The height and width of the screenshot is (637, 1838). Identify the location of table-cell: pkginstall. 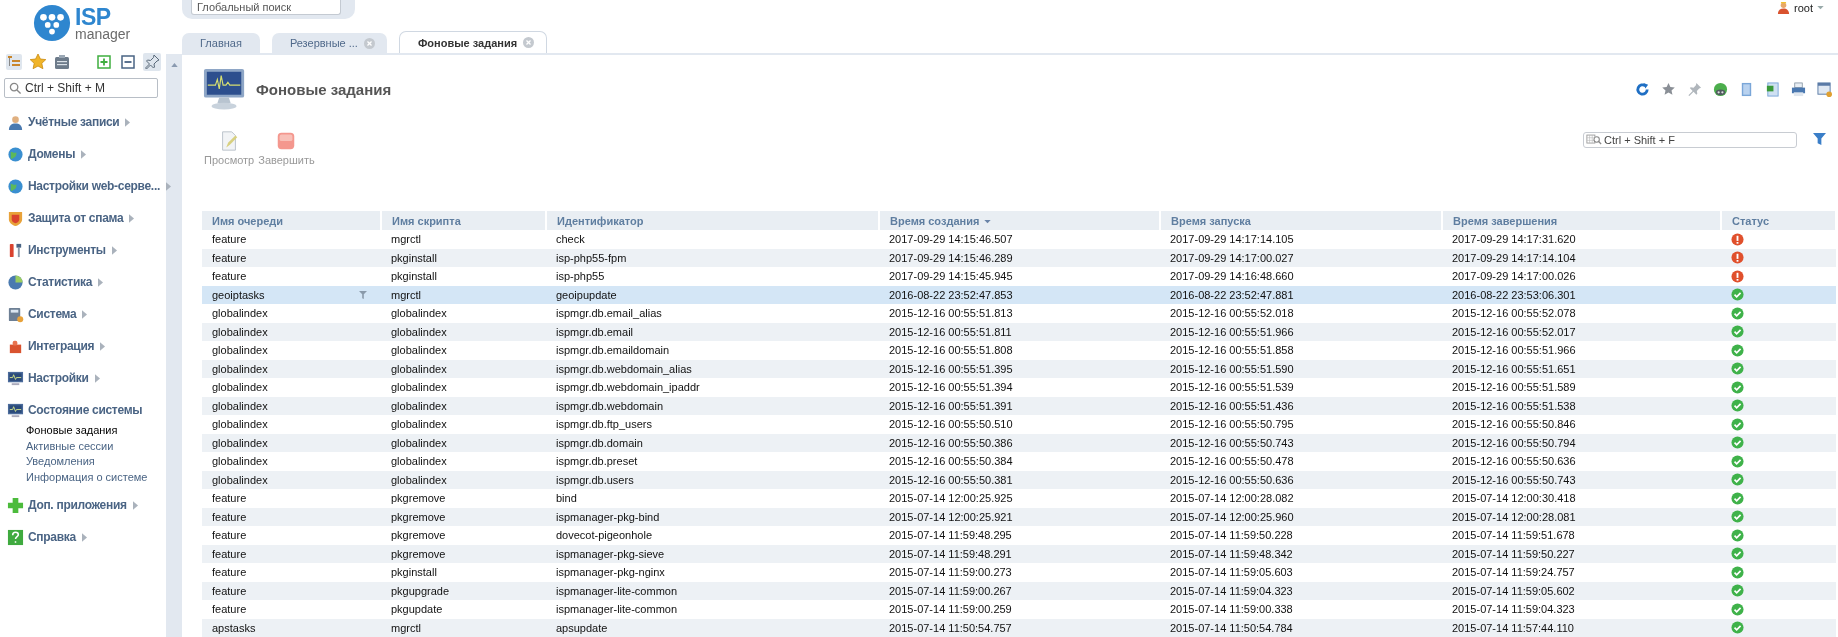
(463, 257).